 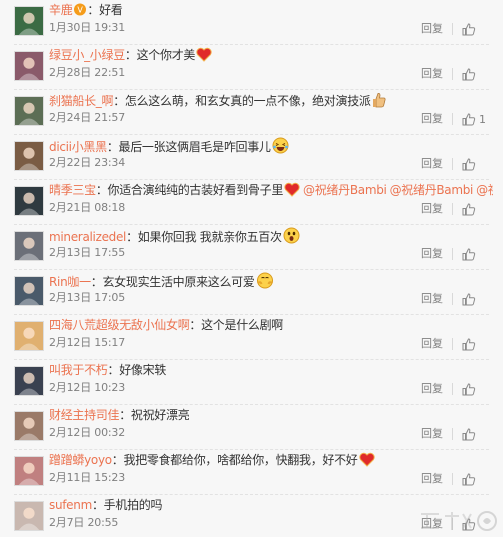 I want to click on username-link: mineralizedel, so click(x=87, y=237).